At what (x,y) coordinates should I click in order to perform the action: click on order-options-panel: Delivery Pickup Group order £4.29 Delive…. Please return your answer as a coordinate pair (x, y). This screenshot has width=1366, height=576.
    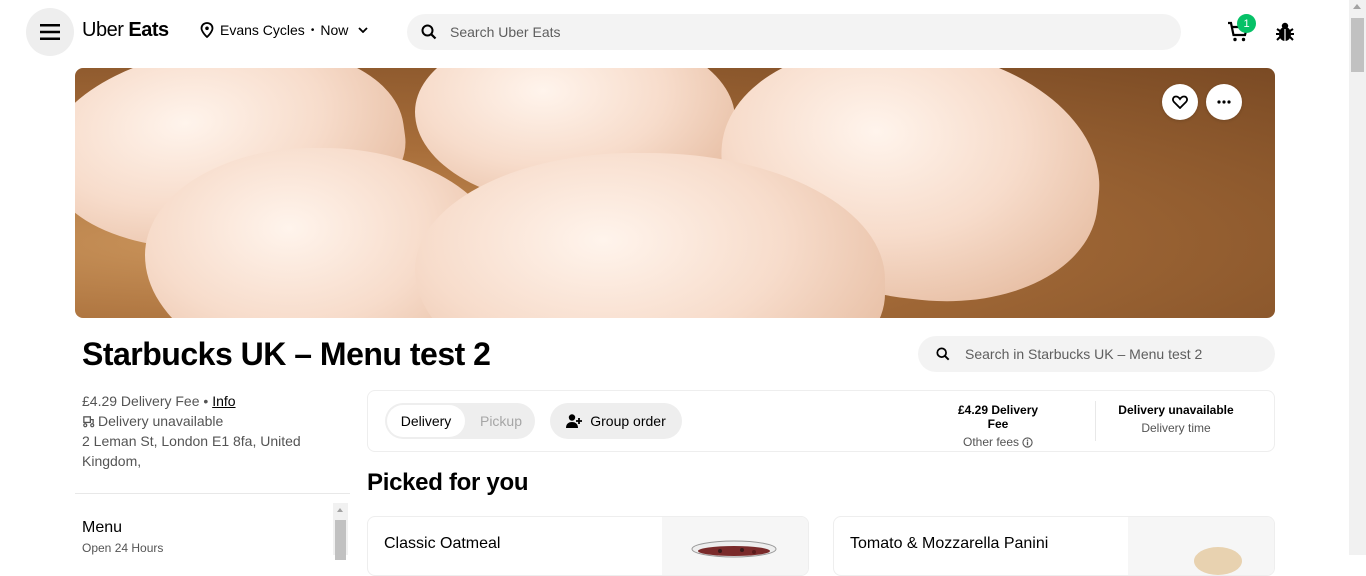
    Looking at the image, I should click on (821, 421).